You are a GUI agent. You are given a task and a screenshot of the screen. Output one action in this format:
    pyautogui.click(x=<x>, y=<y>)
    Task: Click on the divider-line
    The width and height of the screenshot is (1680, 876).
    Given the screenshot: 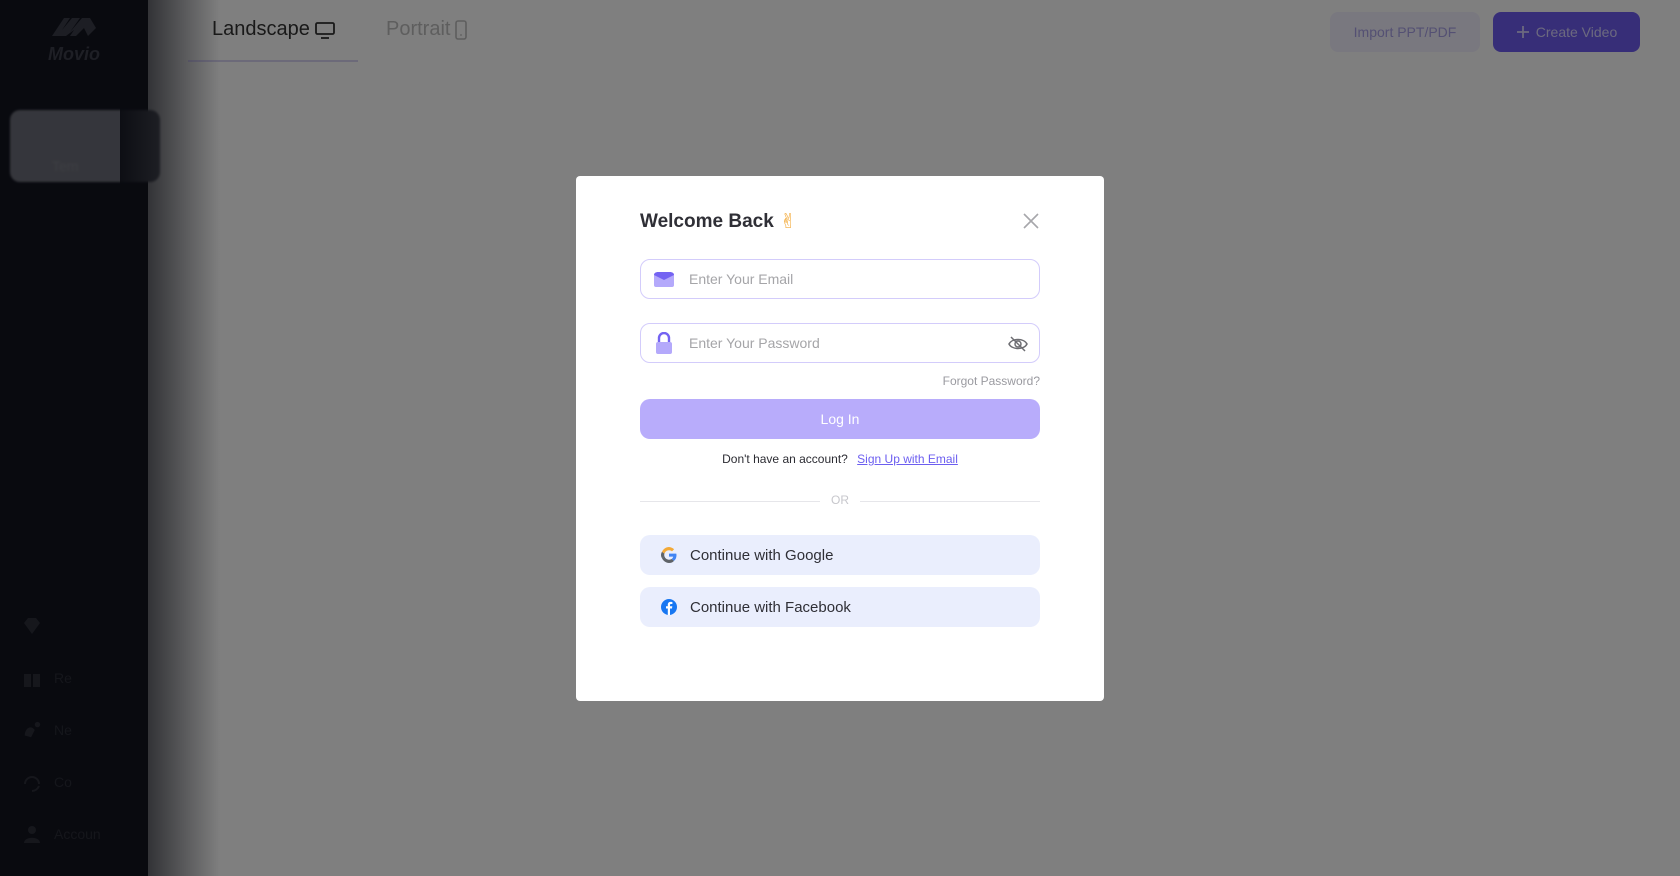 What is the action you would take?
    pyautogui.click(x=950, y=501)
    